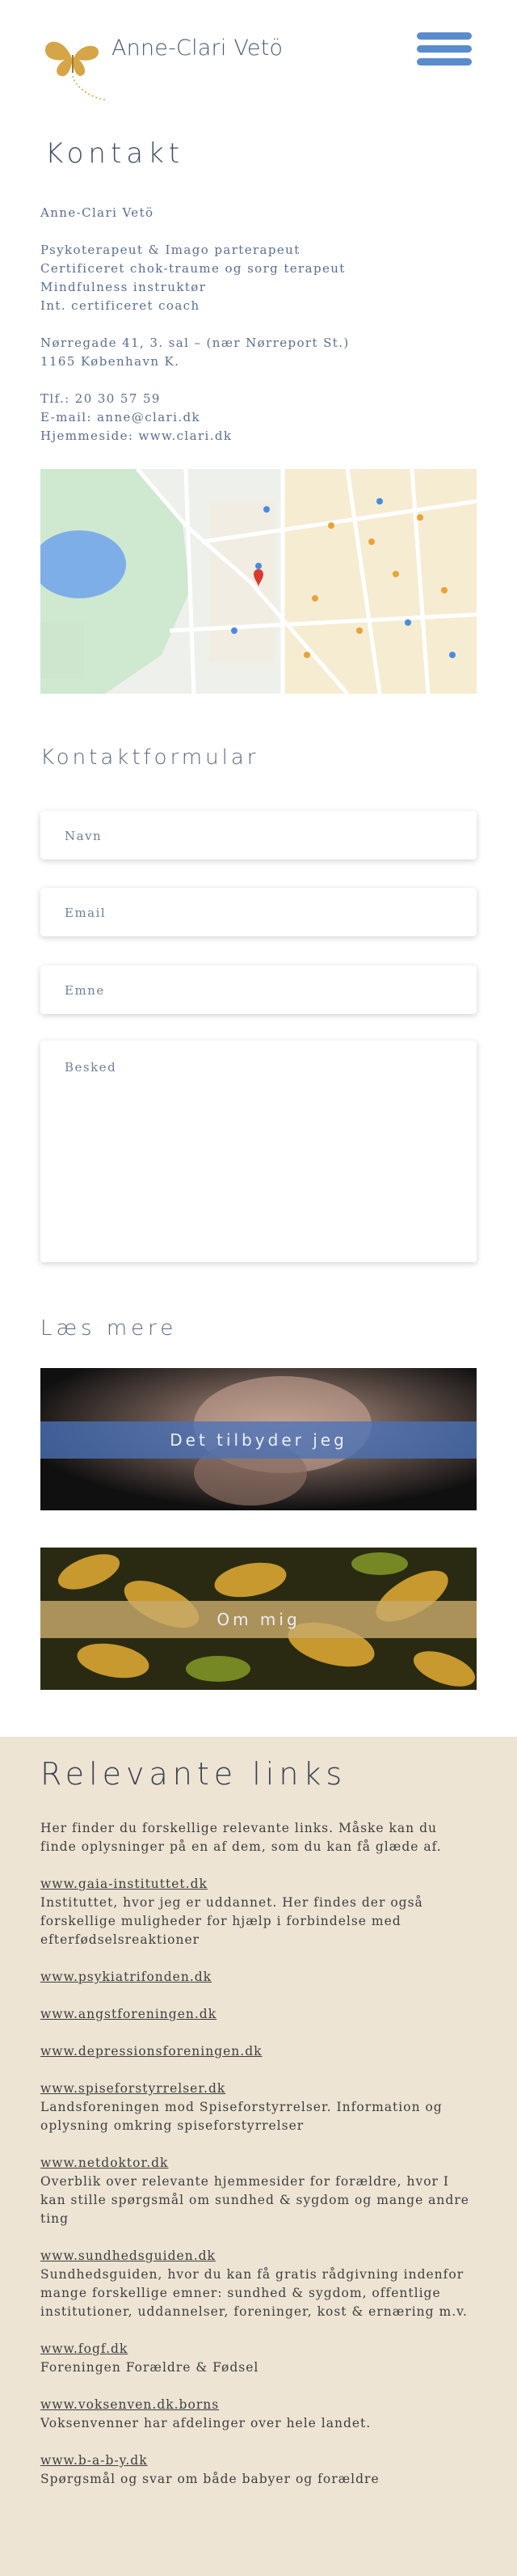 The height and width of the screenshot is (2576, 517). What do you see at coordinates (152, 2051) in the screenshot?
I see `link-depressionsforeningen: www.depressionsforeningen.dk` at bounding box center [152, 2051].